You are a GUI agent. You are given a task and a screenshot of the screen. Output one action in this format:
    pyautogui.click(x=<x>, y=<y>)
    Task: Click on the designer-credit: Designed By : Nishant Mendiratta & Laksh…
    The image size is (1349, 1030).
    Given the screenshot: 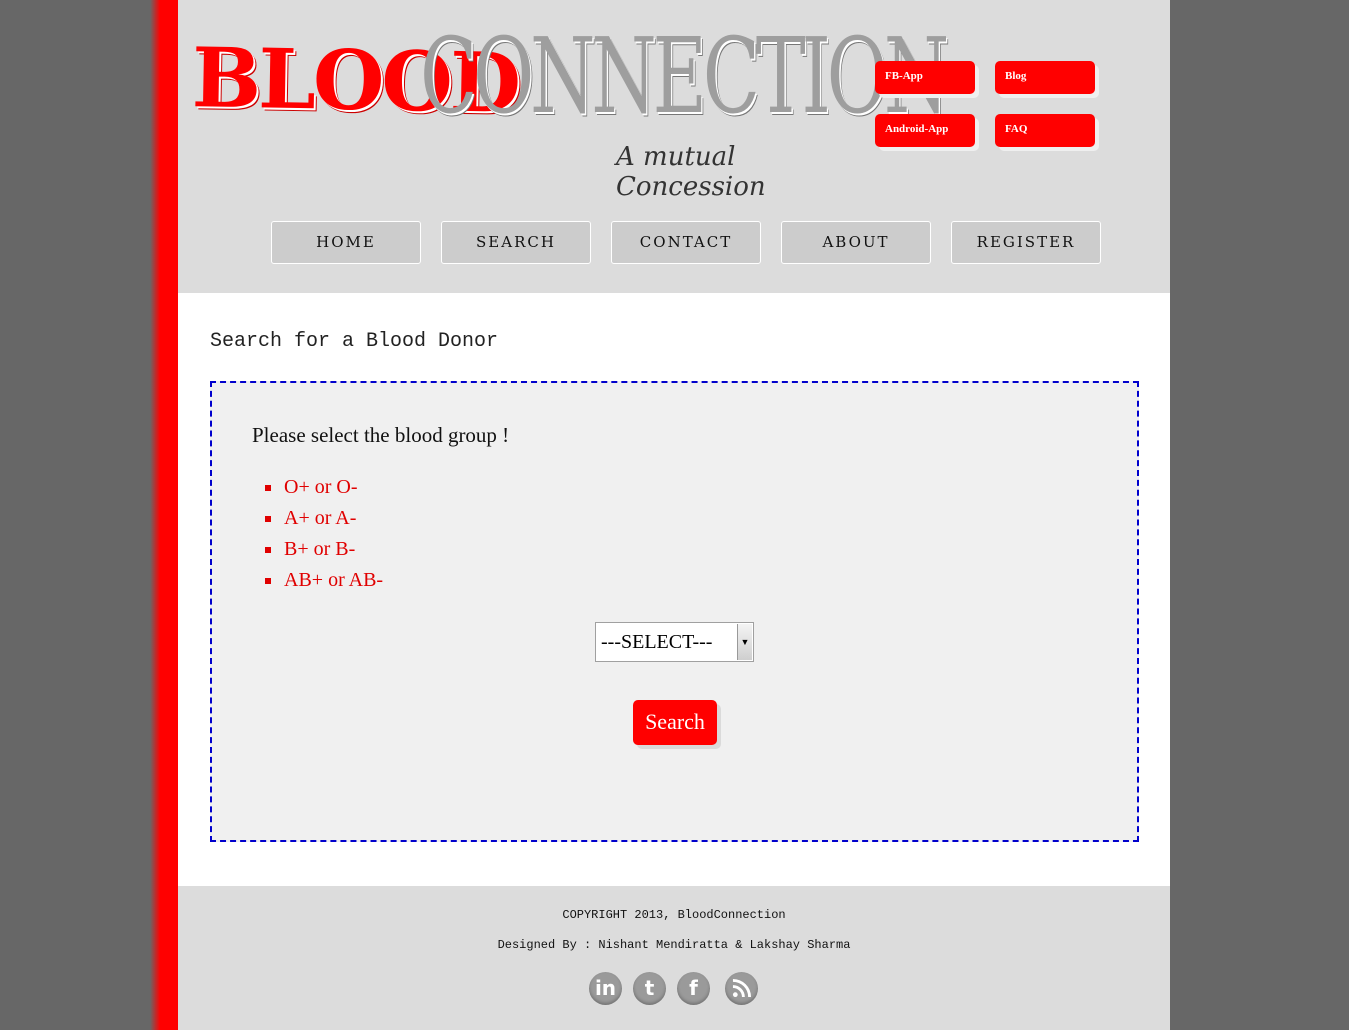 What is the action you would take?
    pyautogui.click(x=674, y=945)
    